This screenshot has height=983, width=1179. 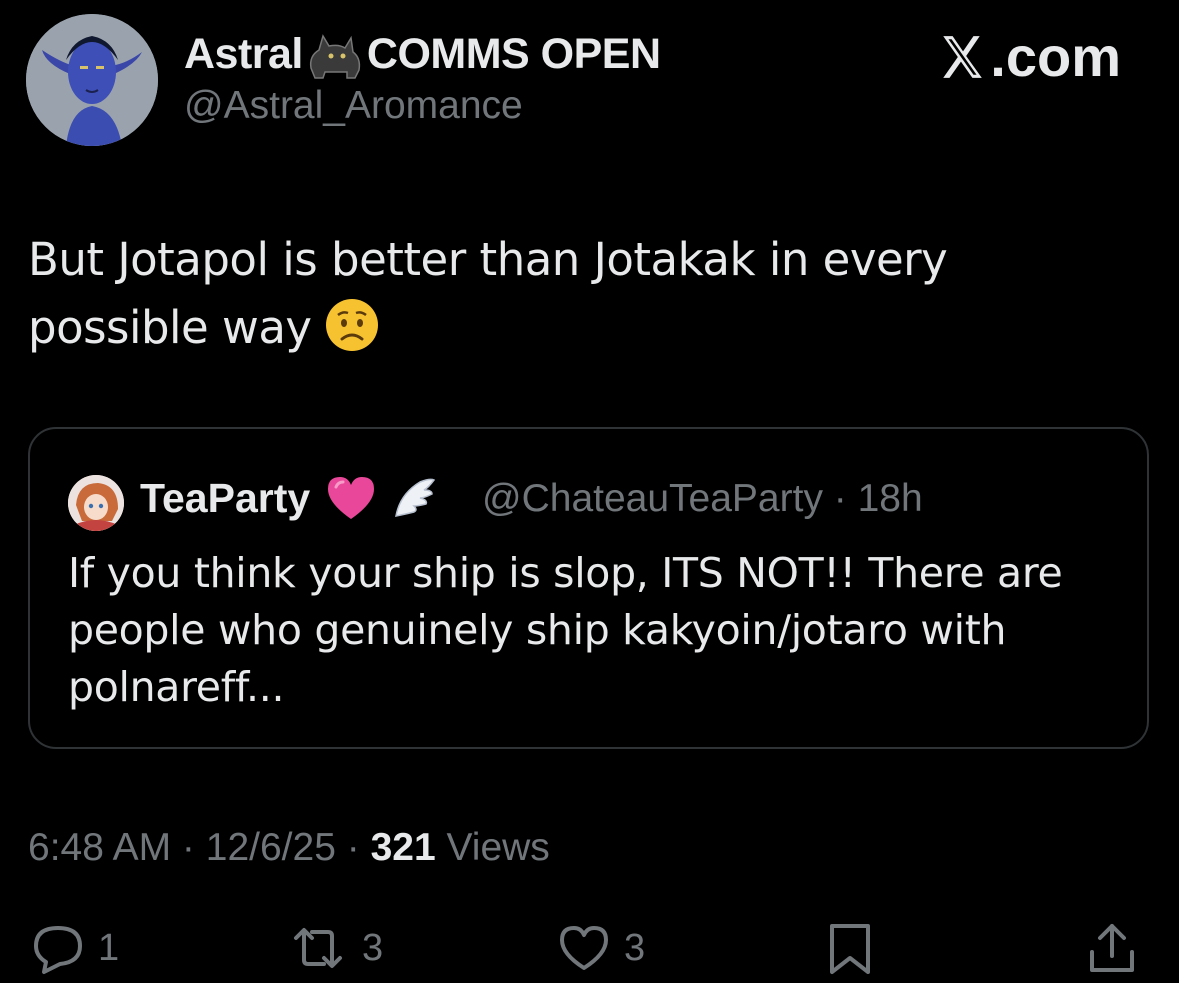 What do you see at coordinates (243, 53) in the screenshot?
I see `author-name: Astral` at bounding box center [243, 53].